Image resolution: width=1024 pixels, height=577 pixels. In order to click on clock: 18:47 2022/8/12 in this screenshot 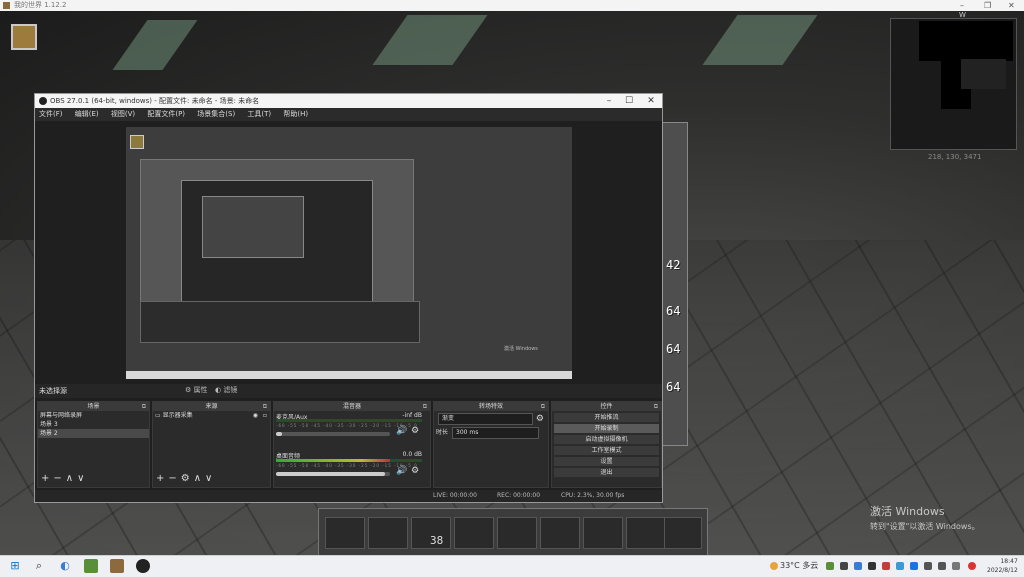, I will do `click(1002, 566)`.